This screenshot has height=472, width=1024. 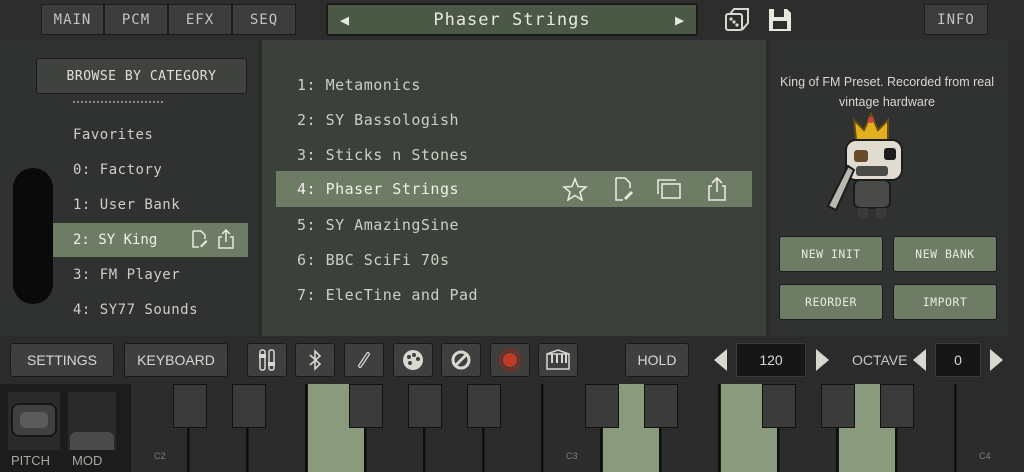 I want to click on preset-item-6: 6: BBC SciFi 70s, so click(x=373, y=260).